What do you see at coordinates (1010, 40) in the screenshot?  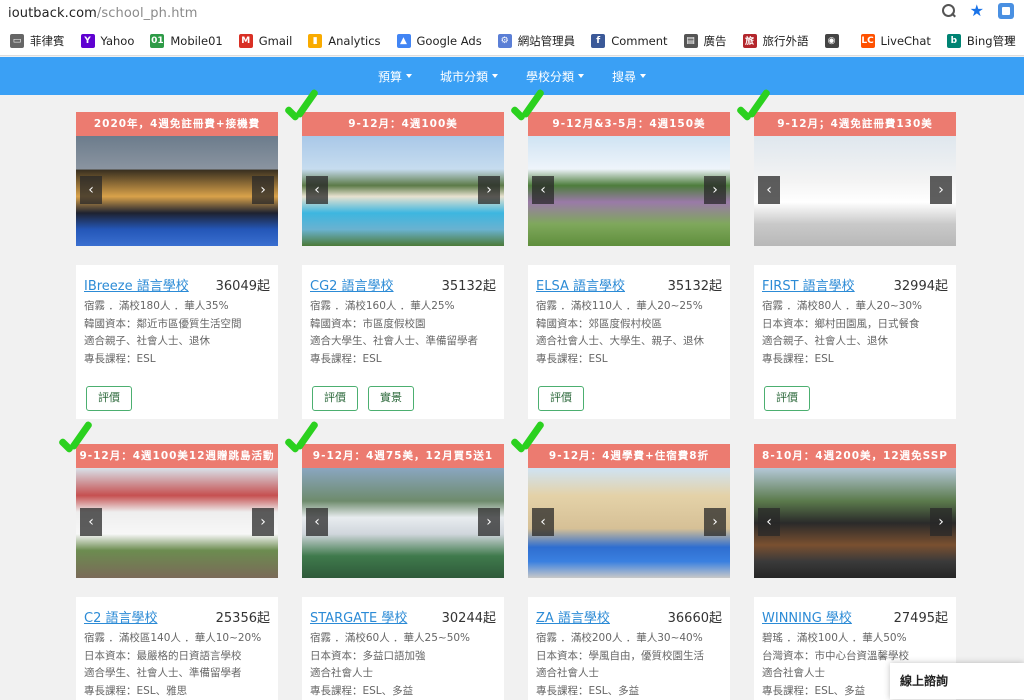 I see `bookmarks-overflow-button: »` at bounding box center [1010, 40].